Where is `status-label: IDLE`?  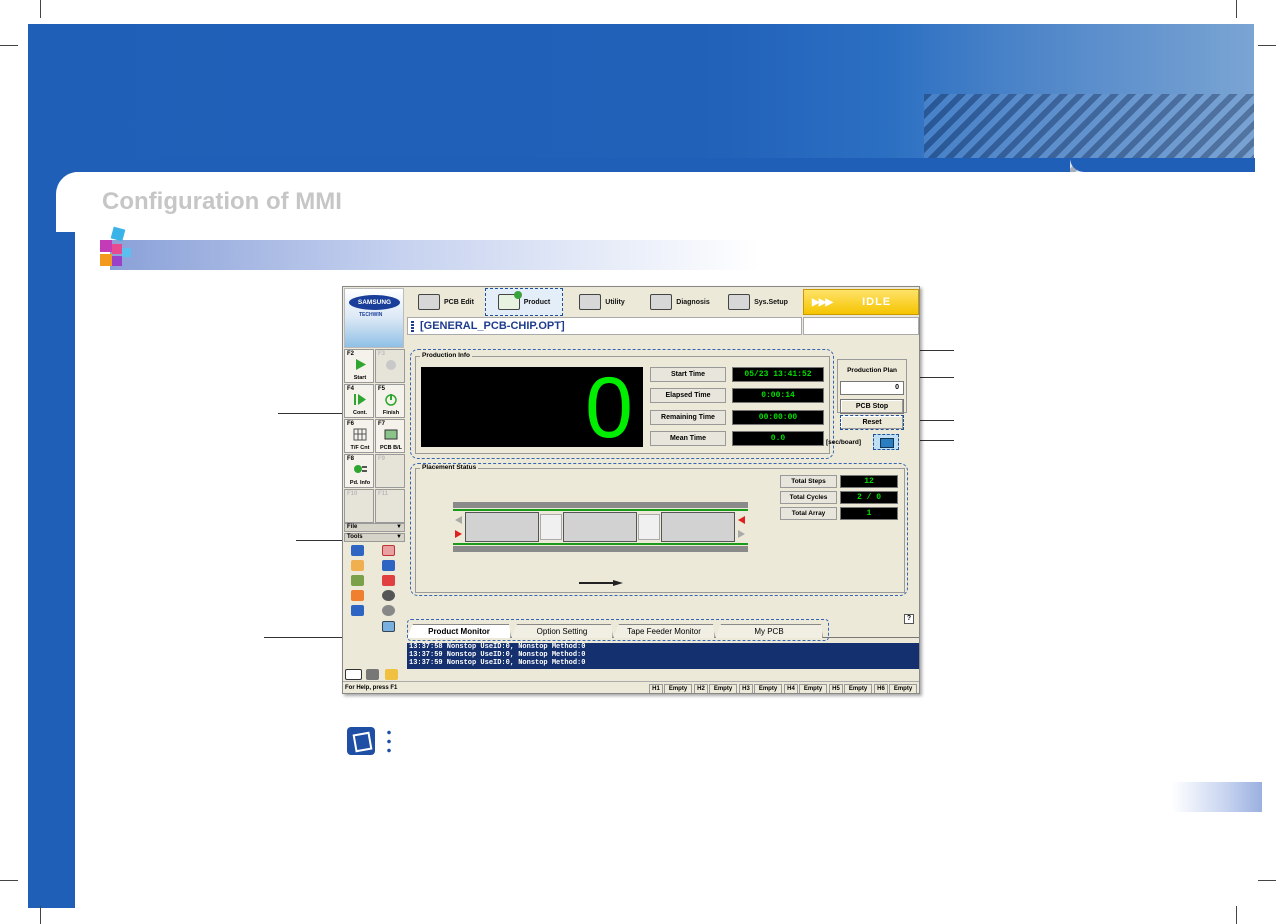 status-label: IDLE is located at coordinates (877, 302).